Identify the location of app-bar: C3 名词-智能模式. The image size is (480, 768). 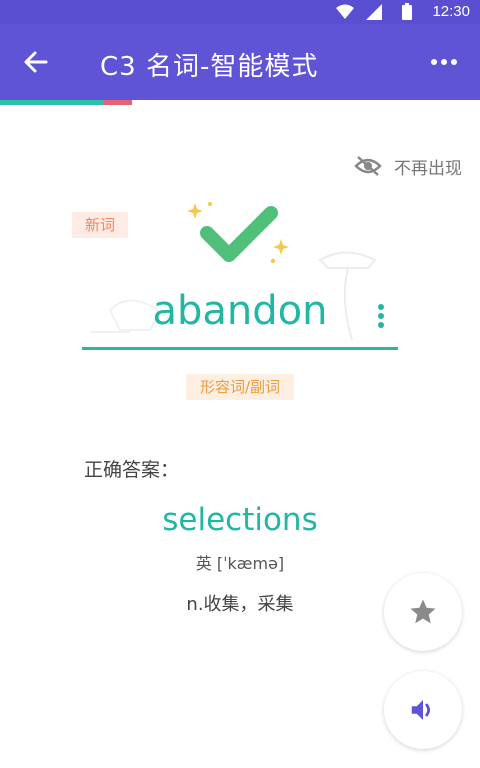
(240, 62).